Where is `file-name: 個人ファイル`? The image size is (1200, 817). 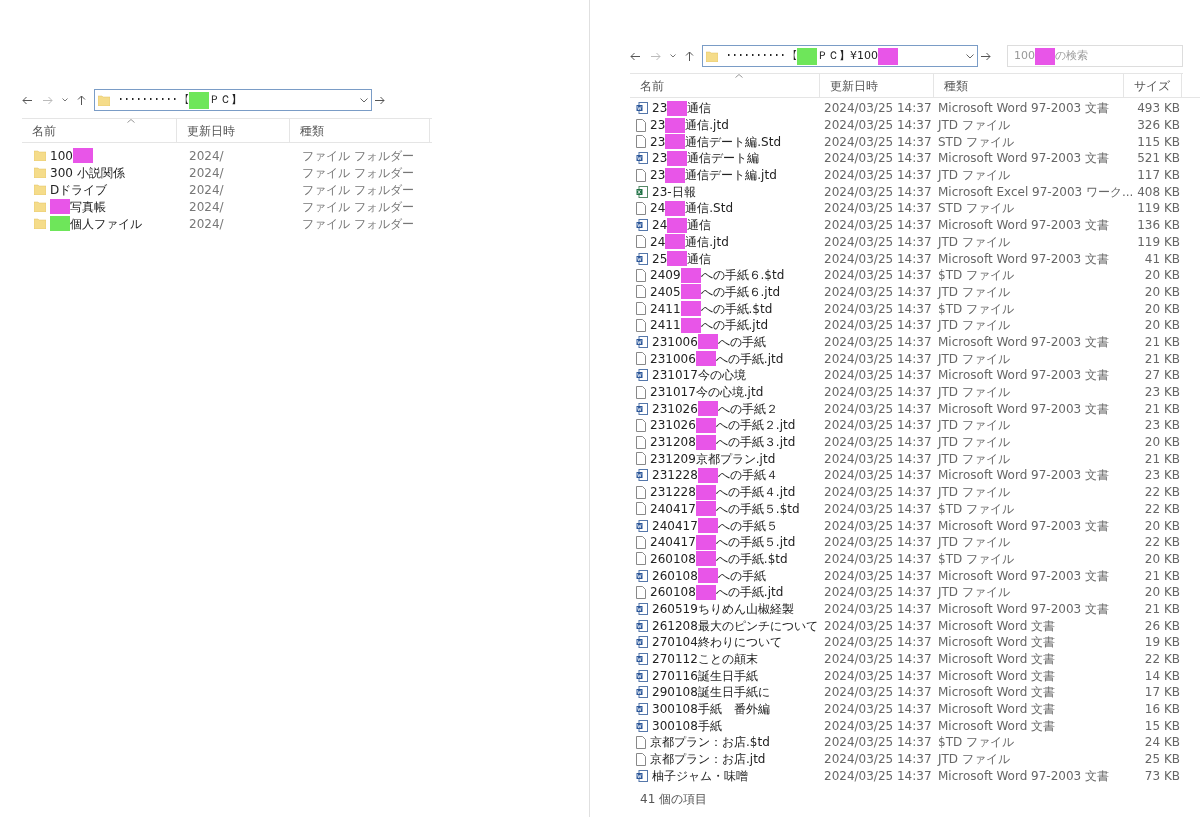 file-name: 個人ファイル is located at coordinates (106, 224).